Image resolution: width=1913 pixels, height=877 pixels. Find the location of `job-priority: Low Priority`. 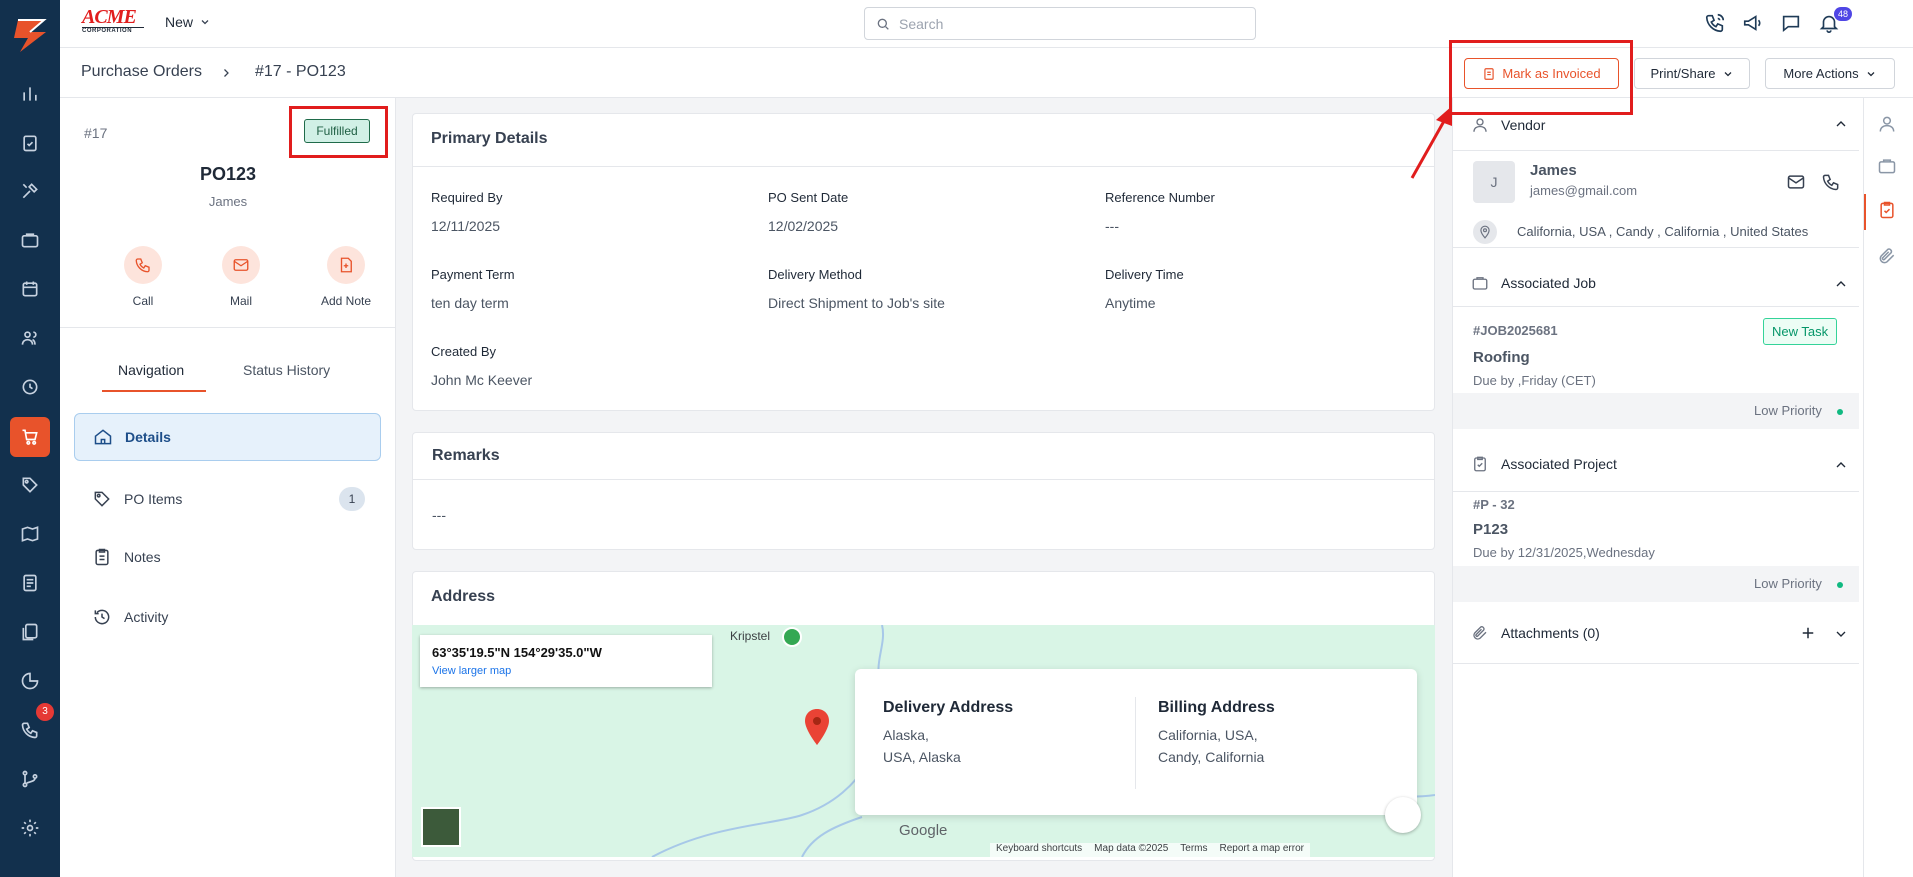

job-priority: Low Priority is located at coordinates (1788, 410).